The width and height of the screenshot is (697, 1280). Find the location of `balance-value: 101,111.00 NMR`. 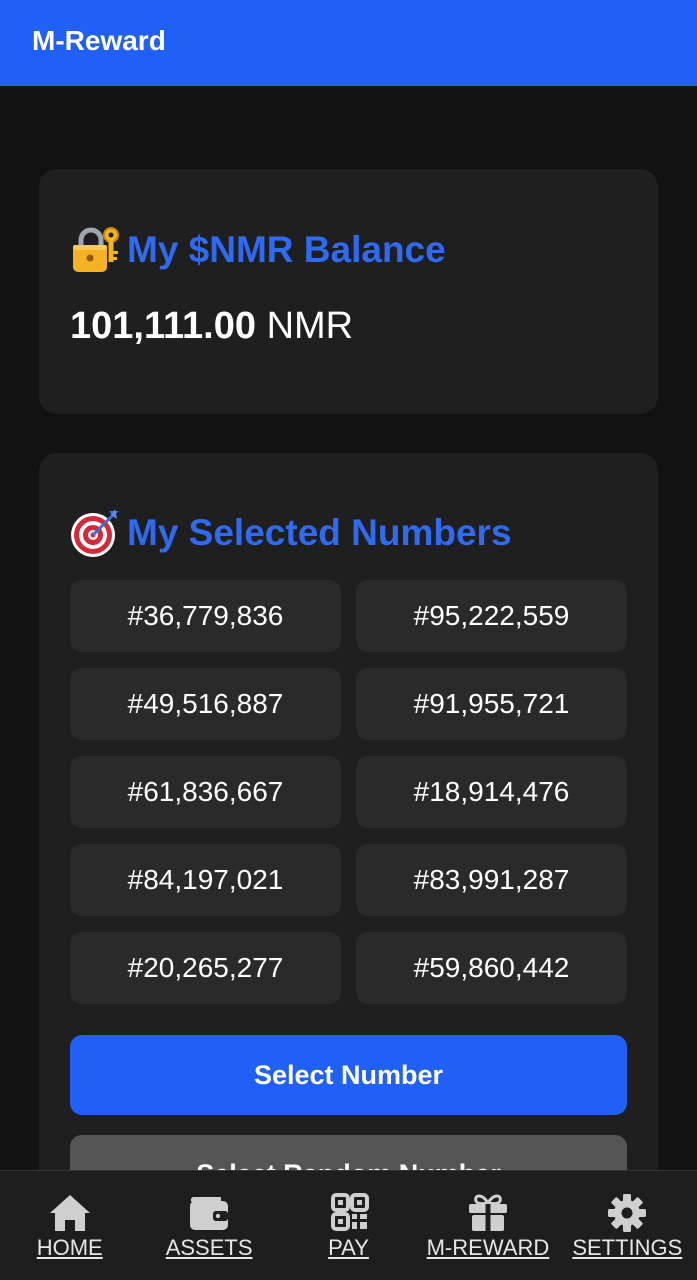

balance-value: 101,111.00 NMR is located at coordinates (211, 326).